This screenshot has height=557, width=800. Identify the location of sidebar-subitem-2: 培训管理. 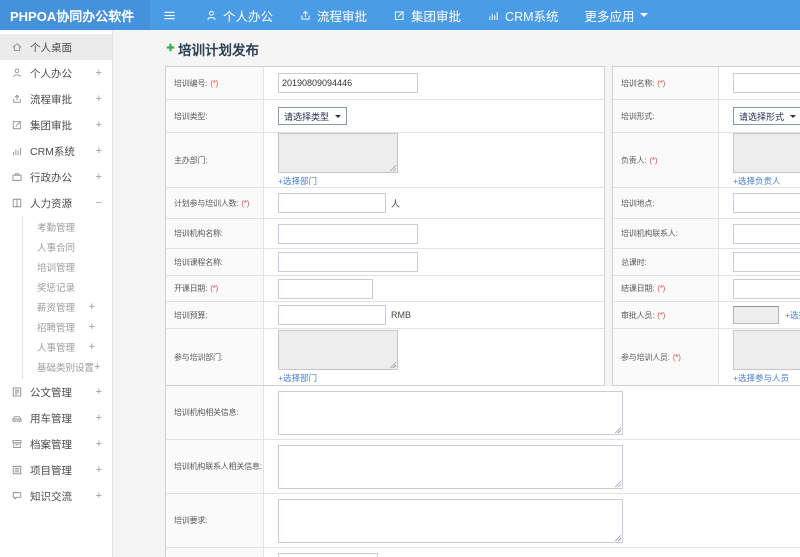
(67, 267).